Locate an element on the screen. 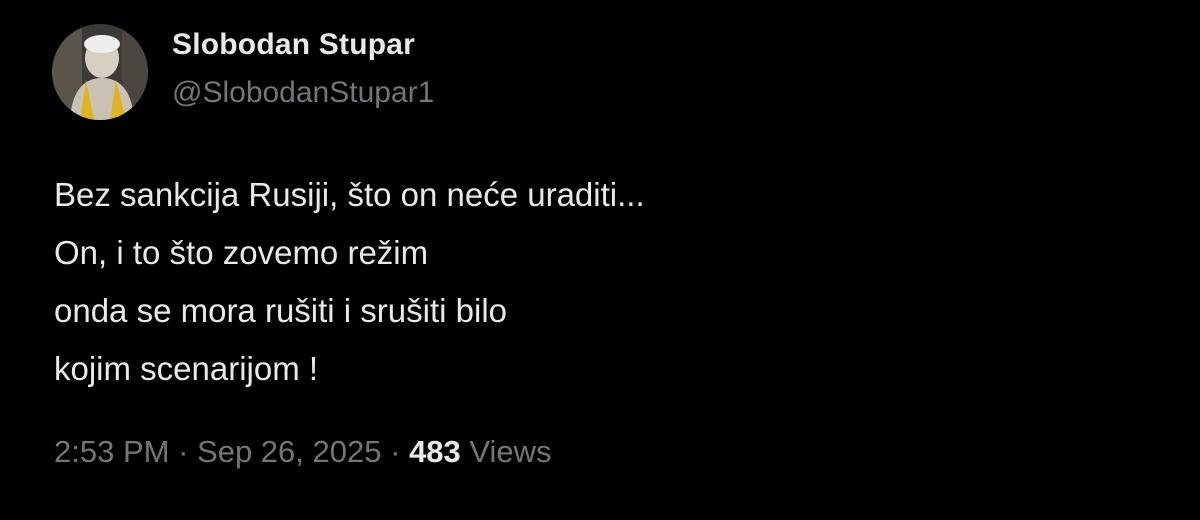 This screenshot has width=1200, height=520. tweet-text-line: On, i to što zovemo režim is located at coordinates (241, 252).